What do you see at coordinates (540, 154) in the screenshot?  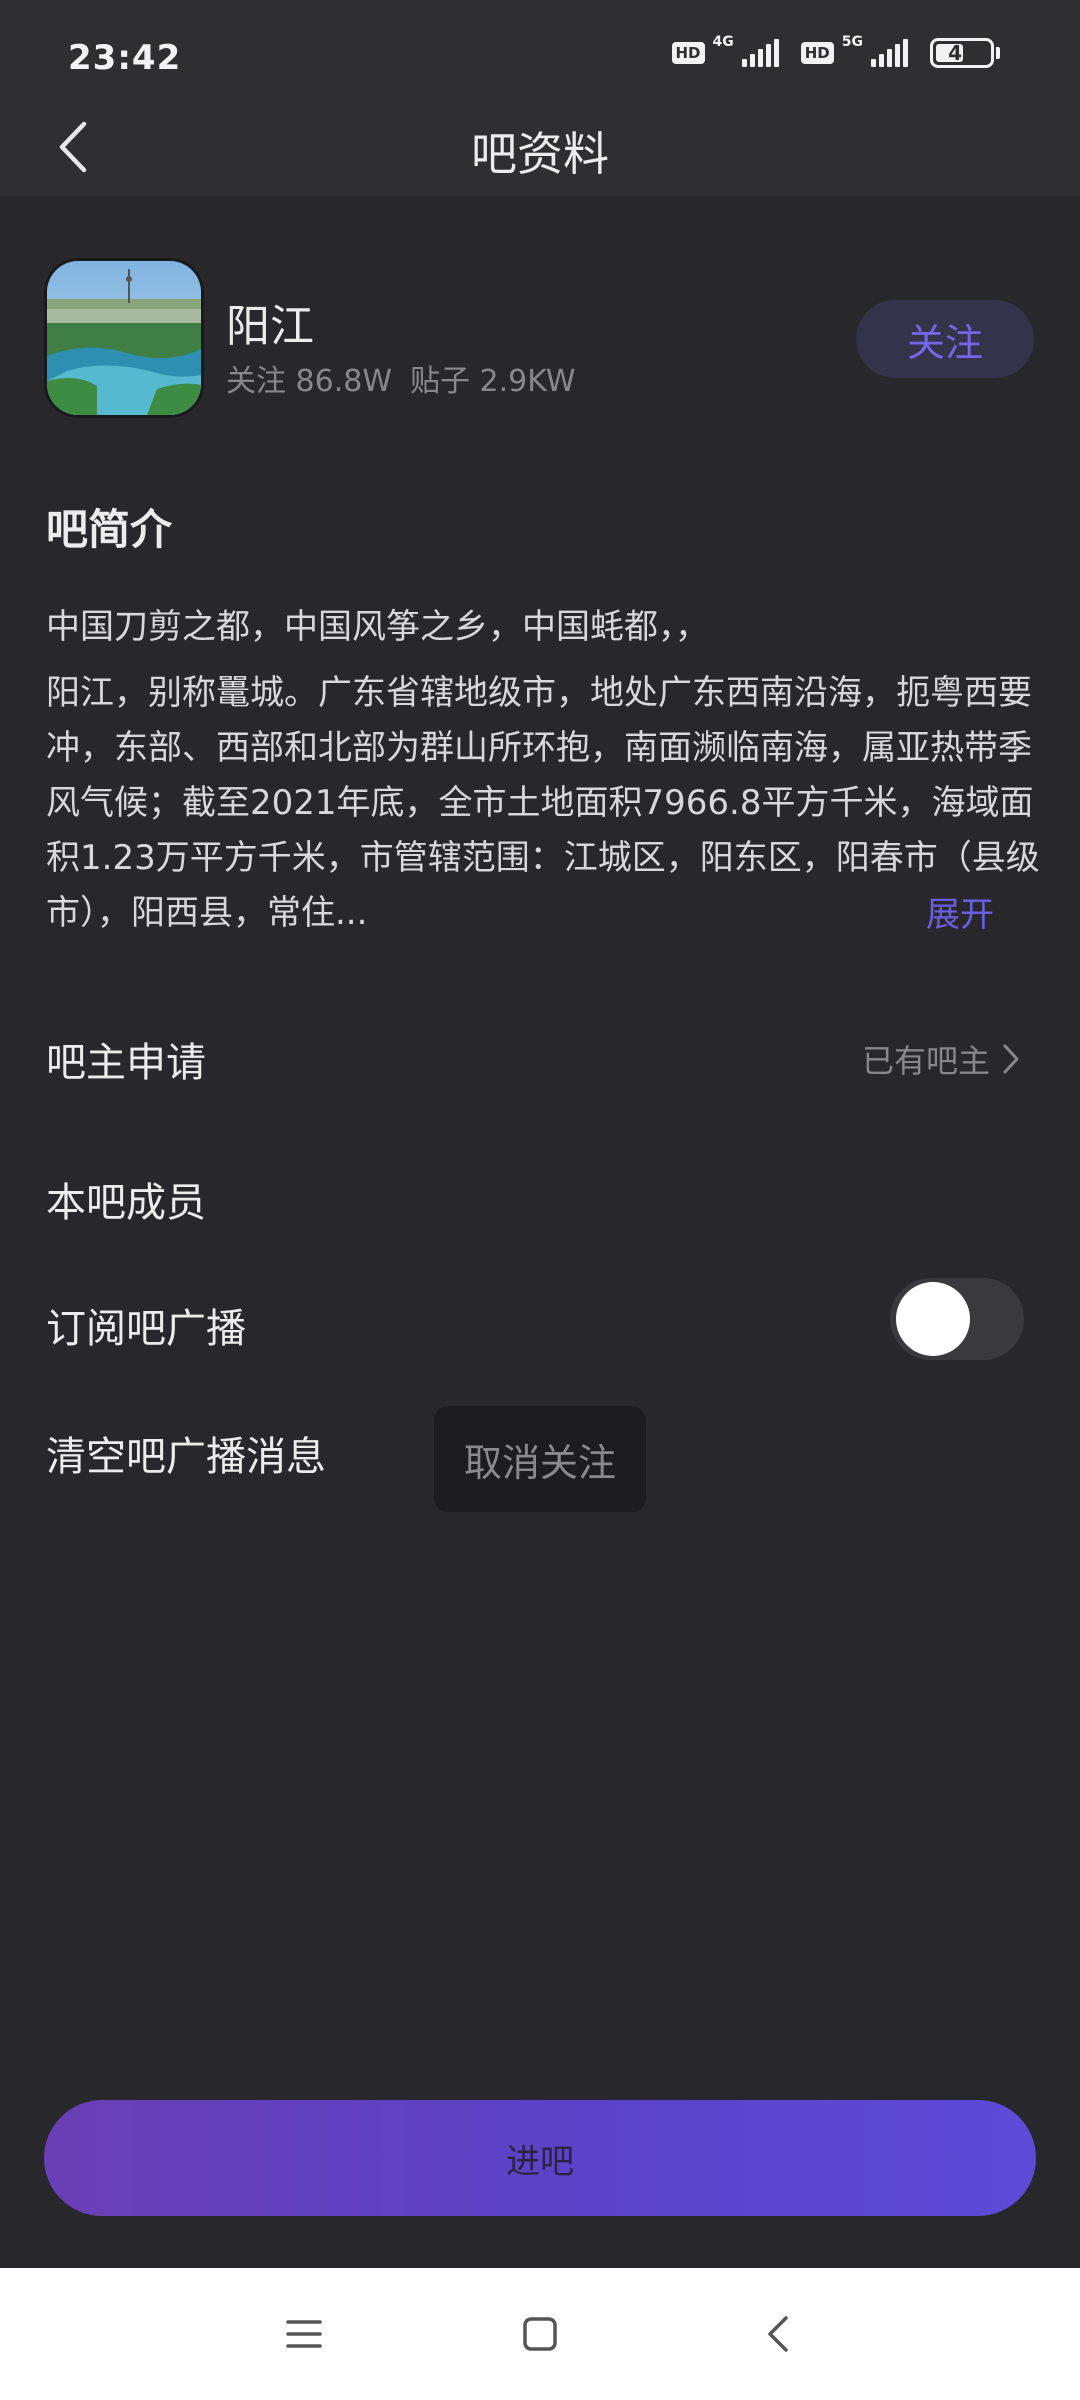 I see `page-title: 吧资料` at bounding box center [540, 154].